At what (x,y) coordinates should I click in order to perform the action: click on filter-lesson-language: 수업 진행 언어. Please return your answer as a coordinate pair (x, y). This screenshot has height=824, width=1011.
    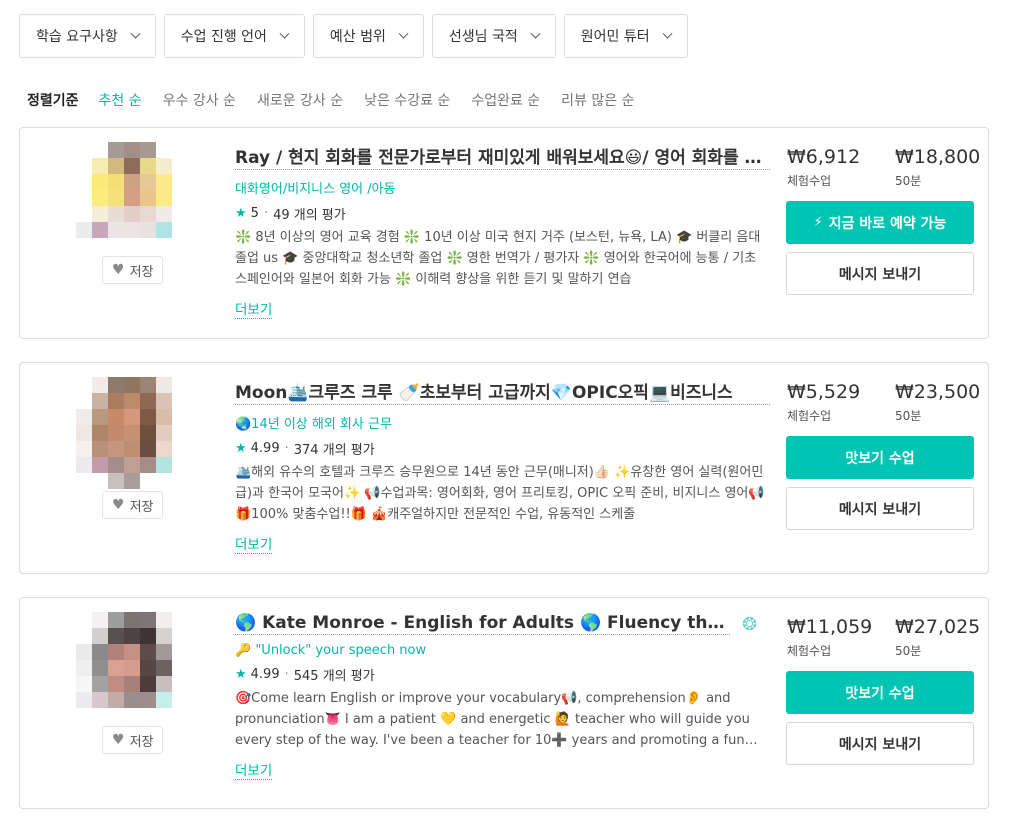
    Looking at the image, I should click on (234, 36).